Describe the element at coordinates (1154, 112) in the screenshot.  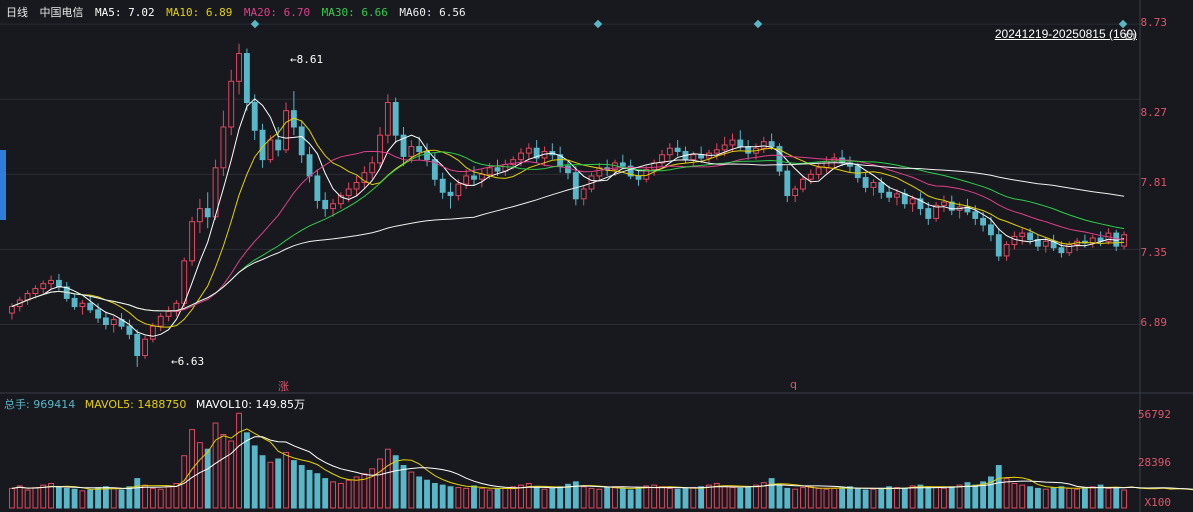
I see `price-tick-1: 8.27` at that location.